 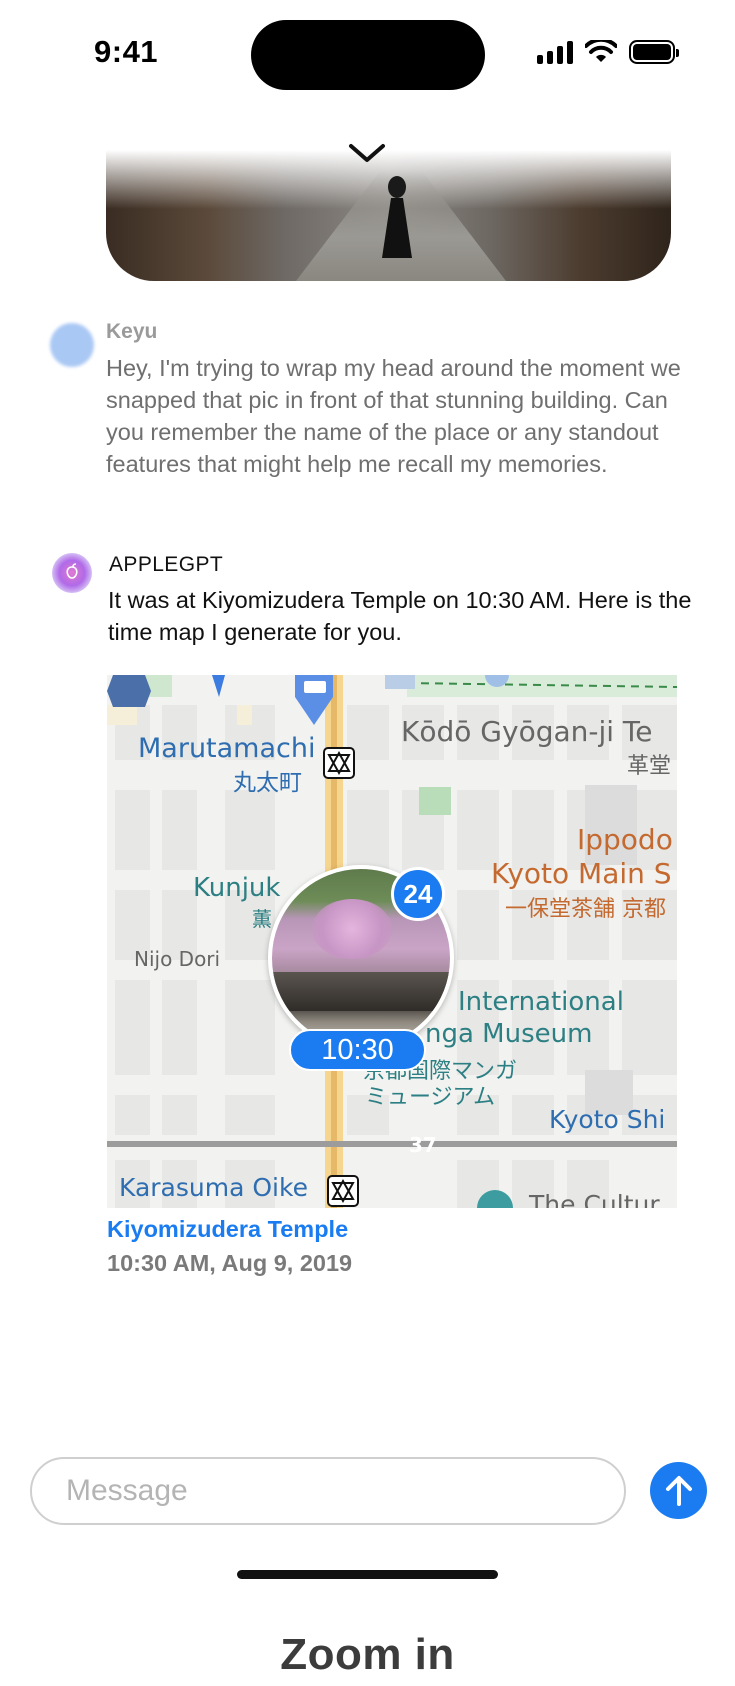 I want to click on avatar-applegpt, so click(x=72, y=573).